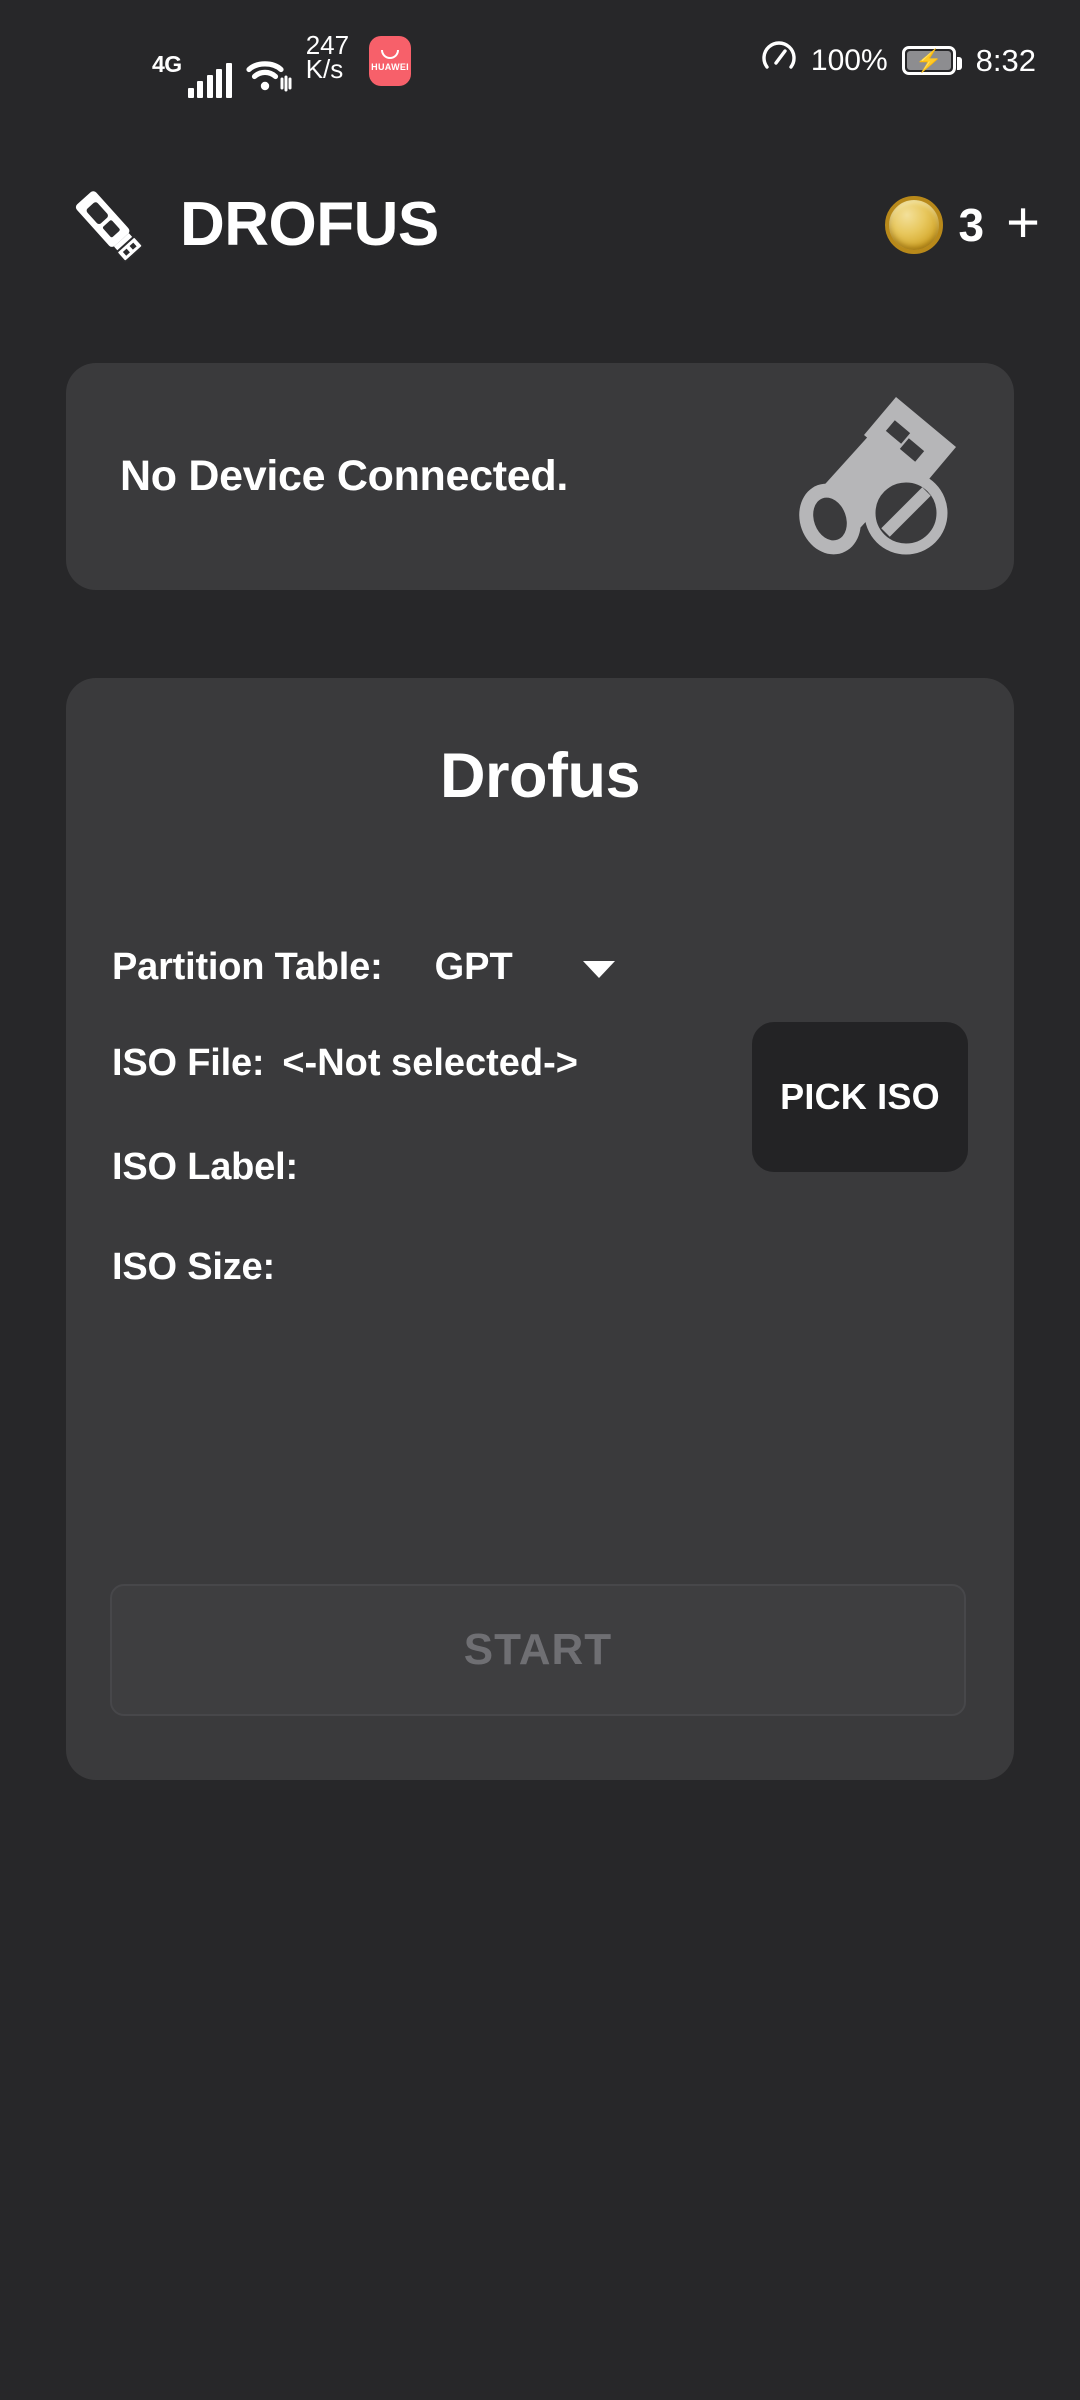 The image size is (1080, 2400). Describe the element at coordinates (540, 225) in the screenshot. I see `app-bar: DROFUS 3 +` at that location.